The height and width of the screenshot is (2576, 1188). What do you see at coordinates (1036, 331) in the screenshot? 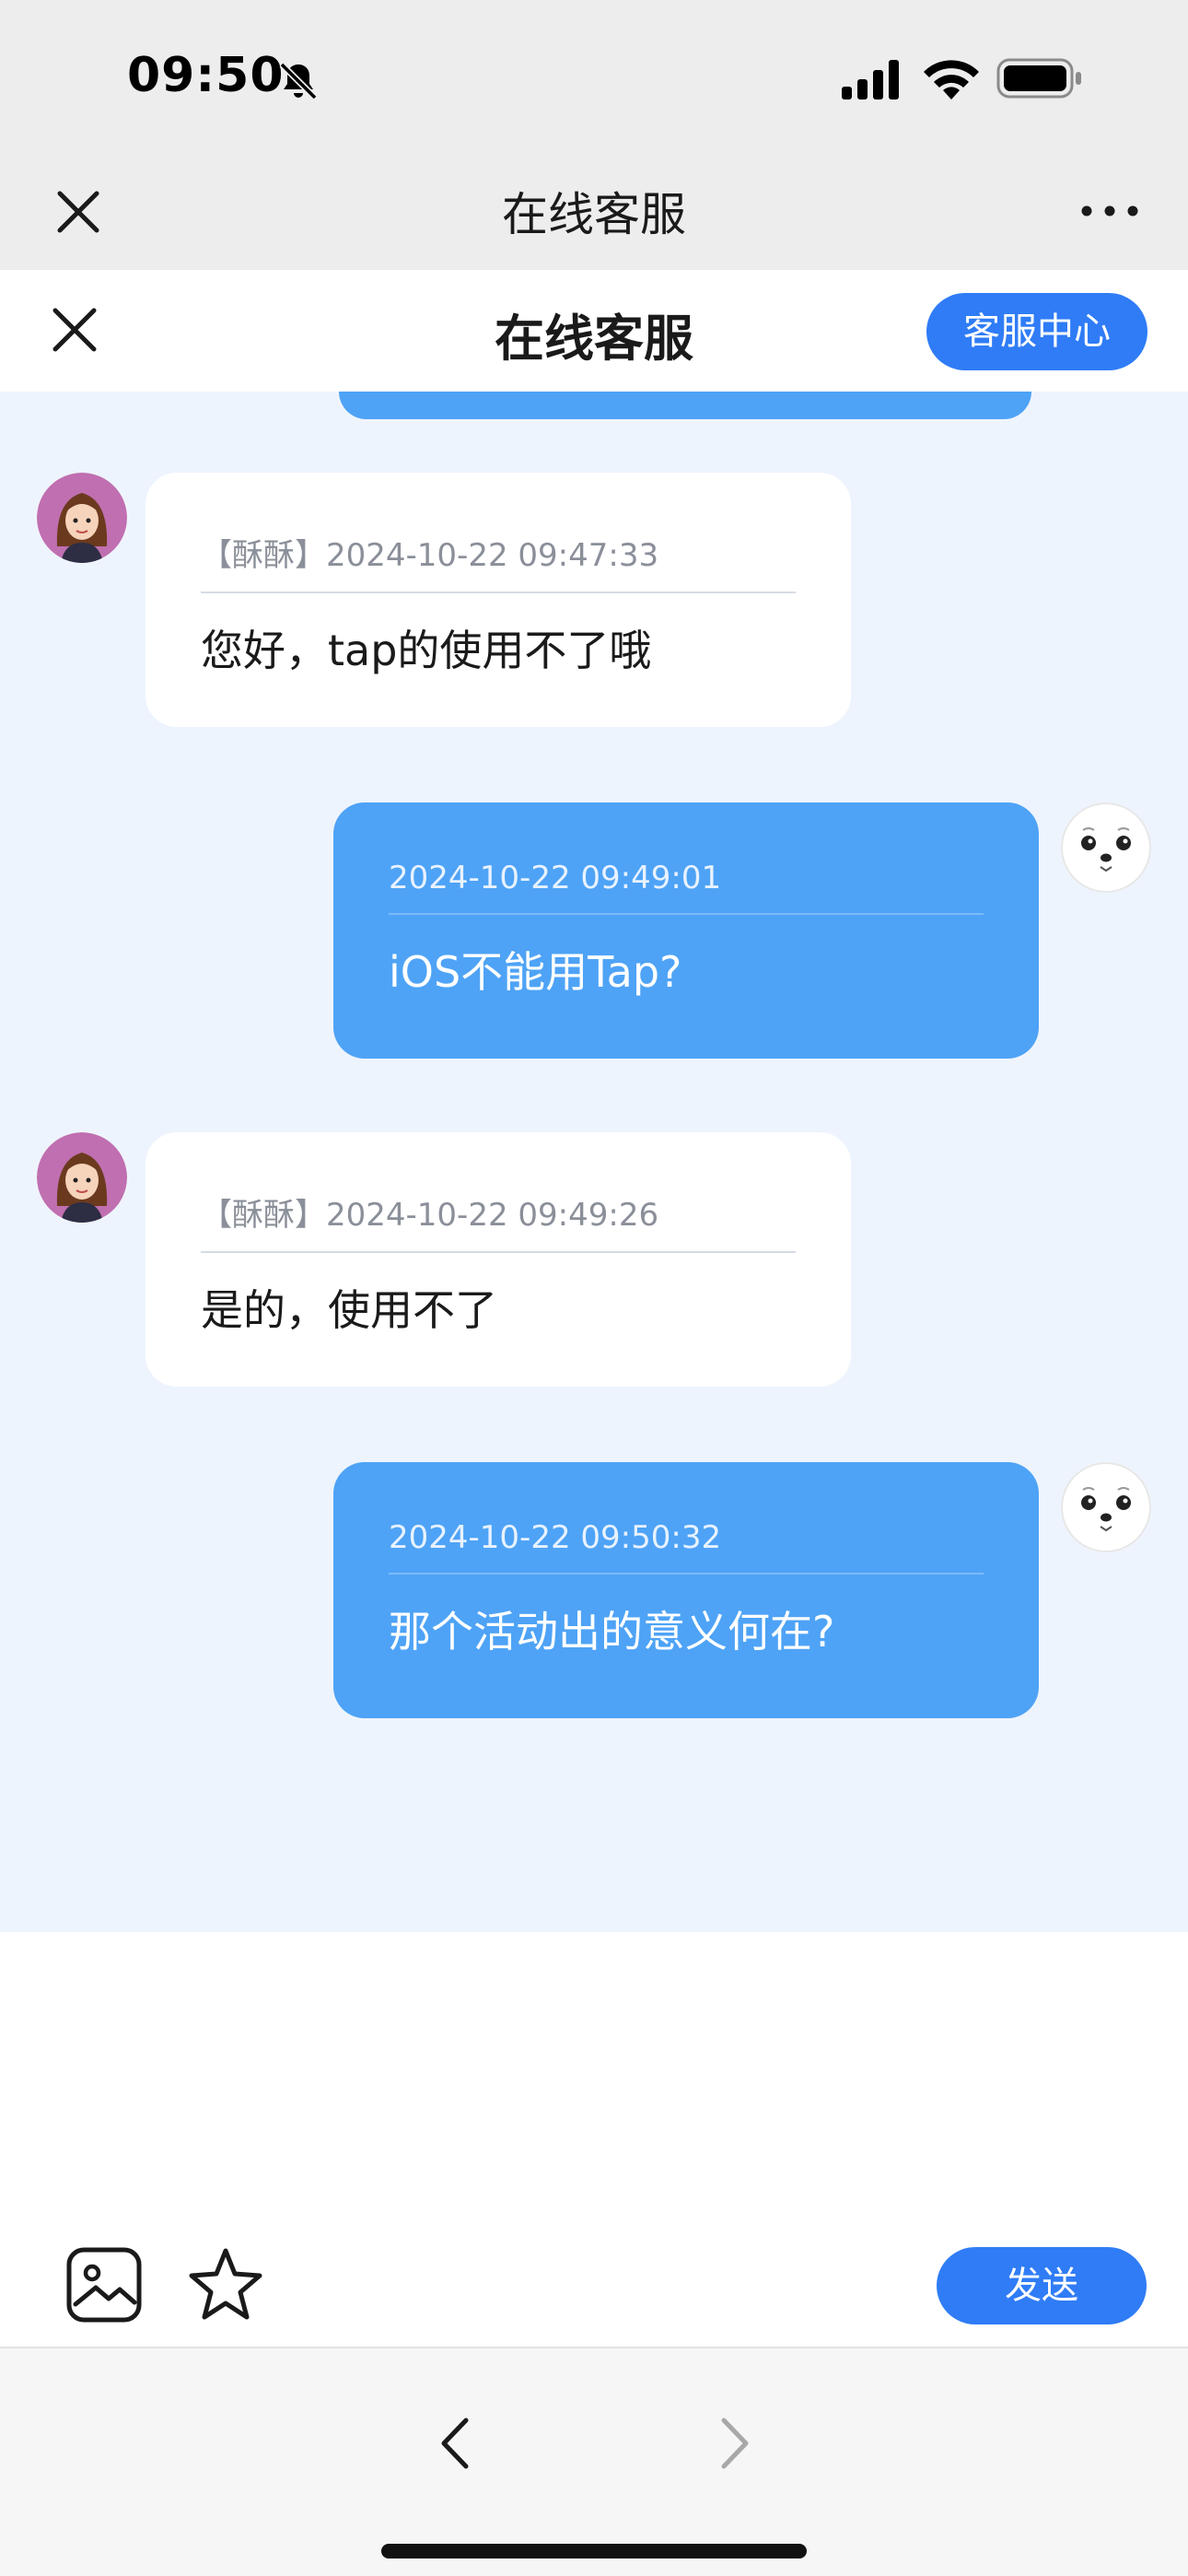
I see `service-center-button: 客服中心` at bounding box center [1036, 331].